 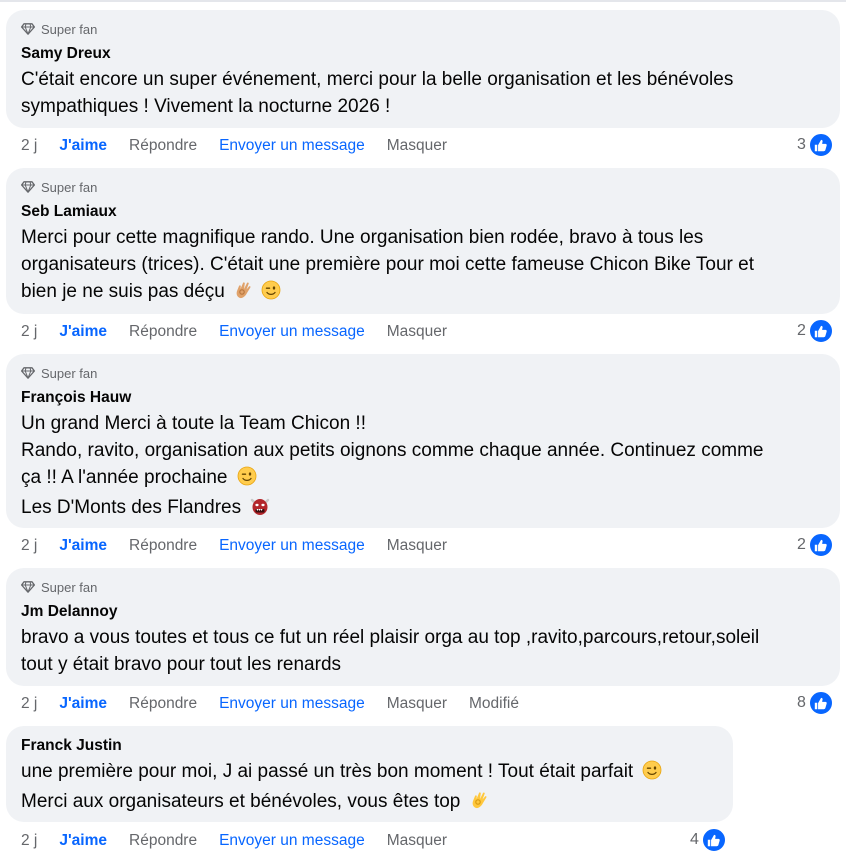 I want to click on author-name: François Hauw, so click(x=423, y=398).